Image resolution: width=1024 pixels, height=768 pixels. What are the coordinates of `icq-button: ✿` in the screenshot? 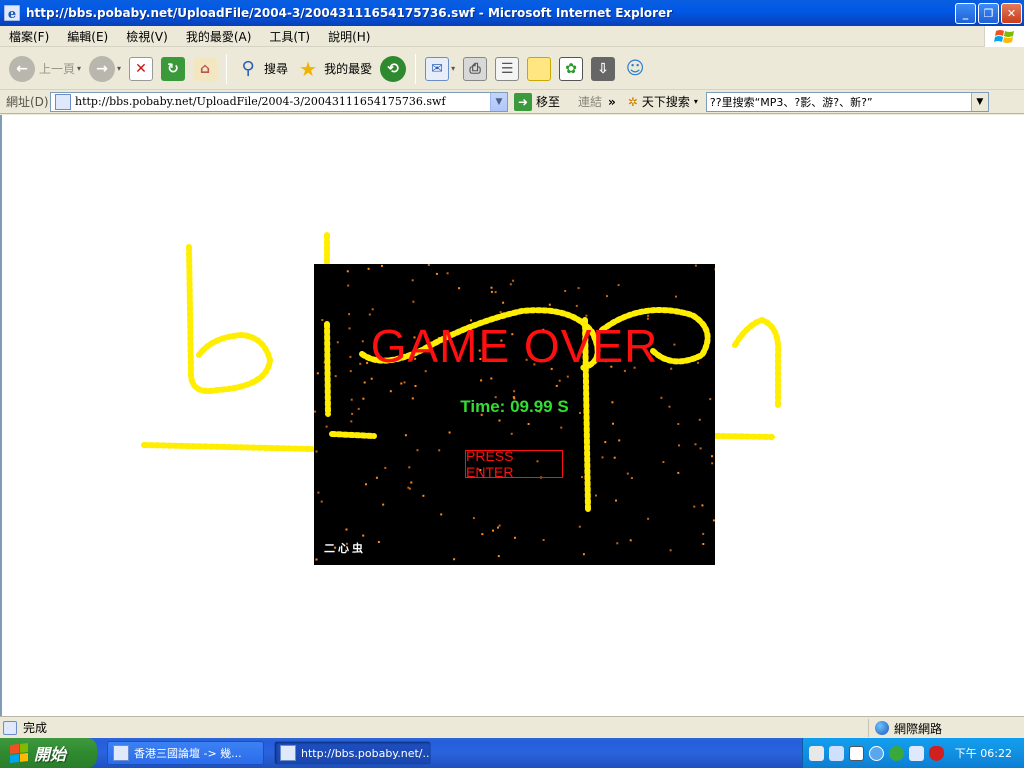 It's located at (571, 69).